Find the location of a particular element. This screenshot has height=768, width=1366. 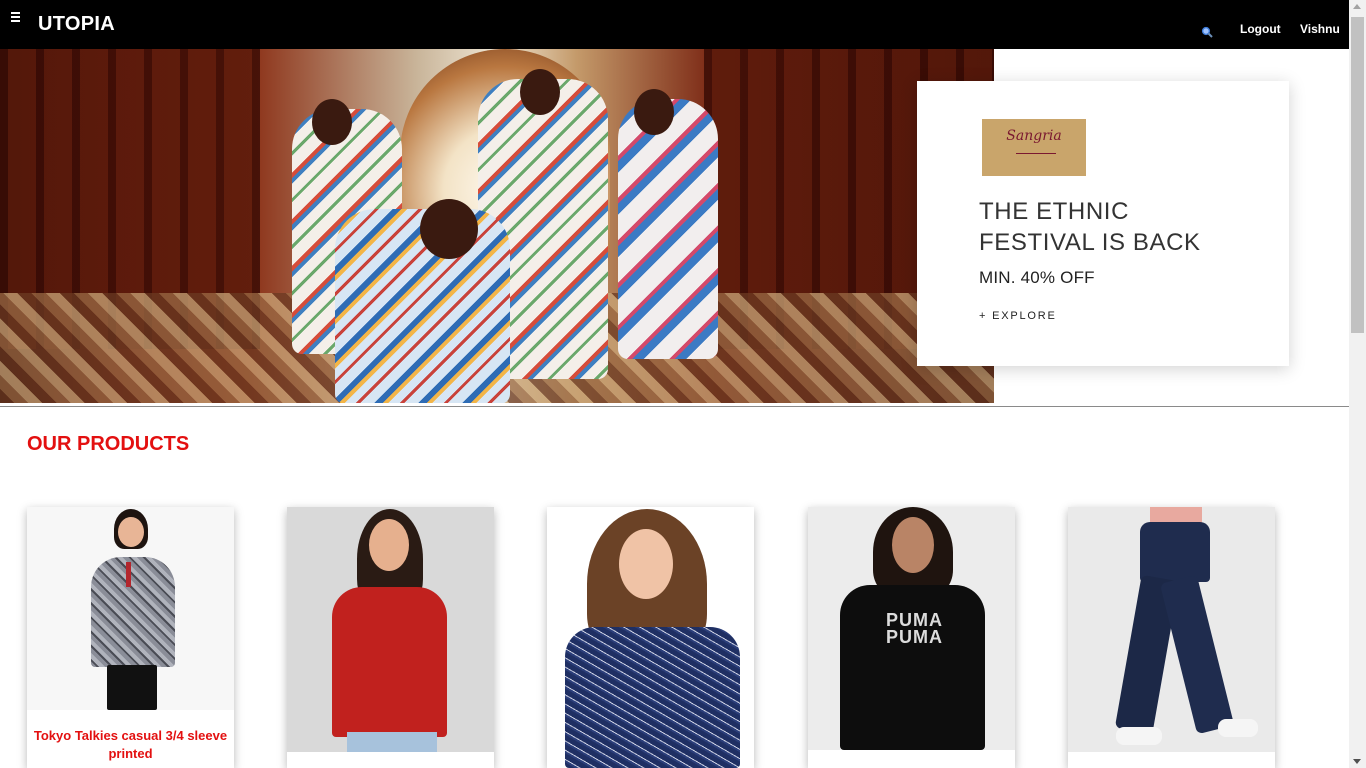

scroll-up-arrow-icon is located at coordinates (1357, 6).